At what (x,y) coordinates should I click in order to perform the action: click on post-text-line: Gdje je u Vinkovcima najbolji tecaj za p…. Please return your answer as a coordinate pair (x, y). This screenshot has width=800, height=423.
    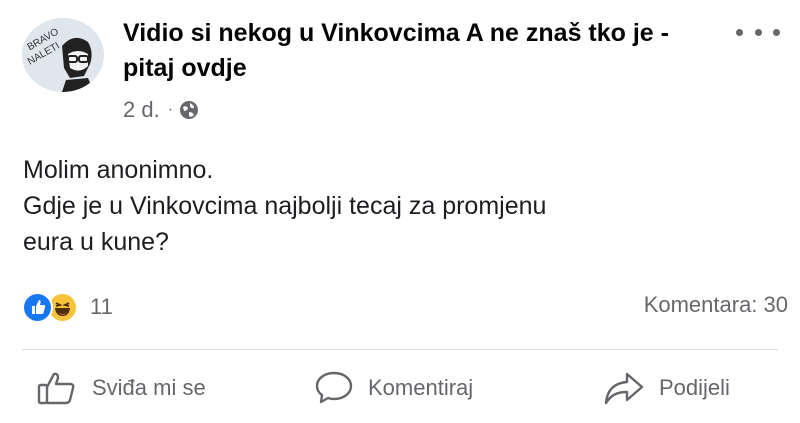
    Looking at the image, I should click on (285, 206).